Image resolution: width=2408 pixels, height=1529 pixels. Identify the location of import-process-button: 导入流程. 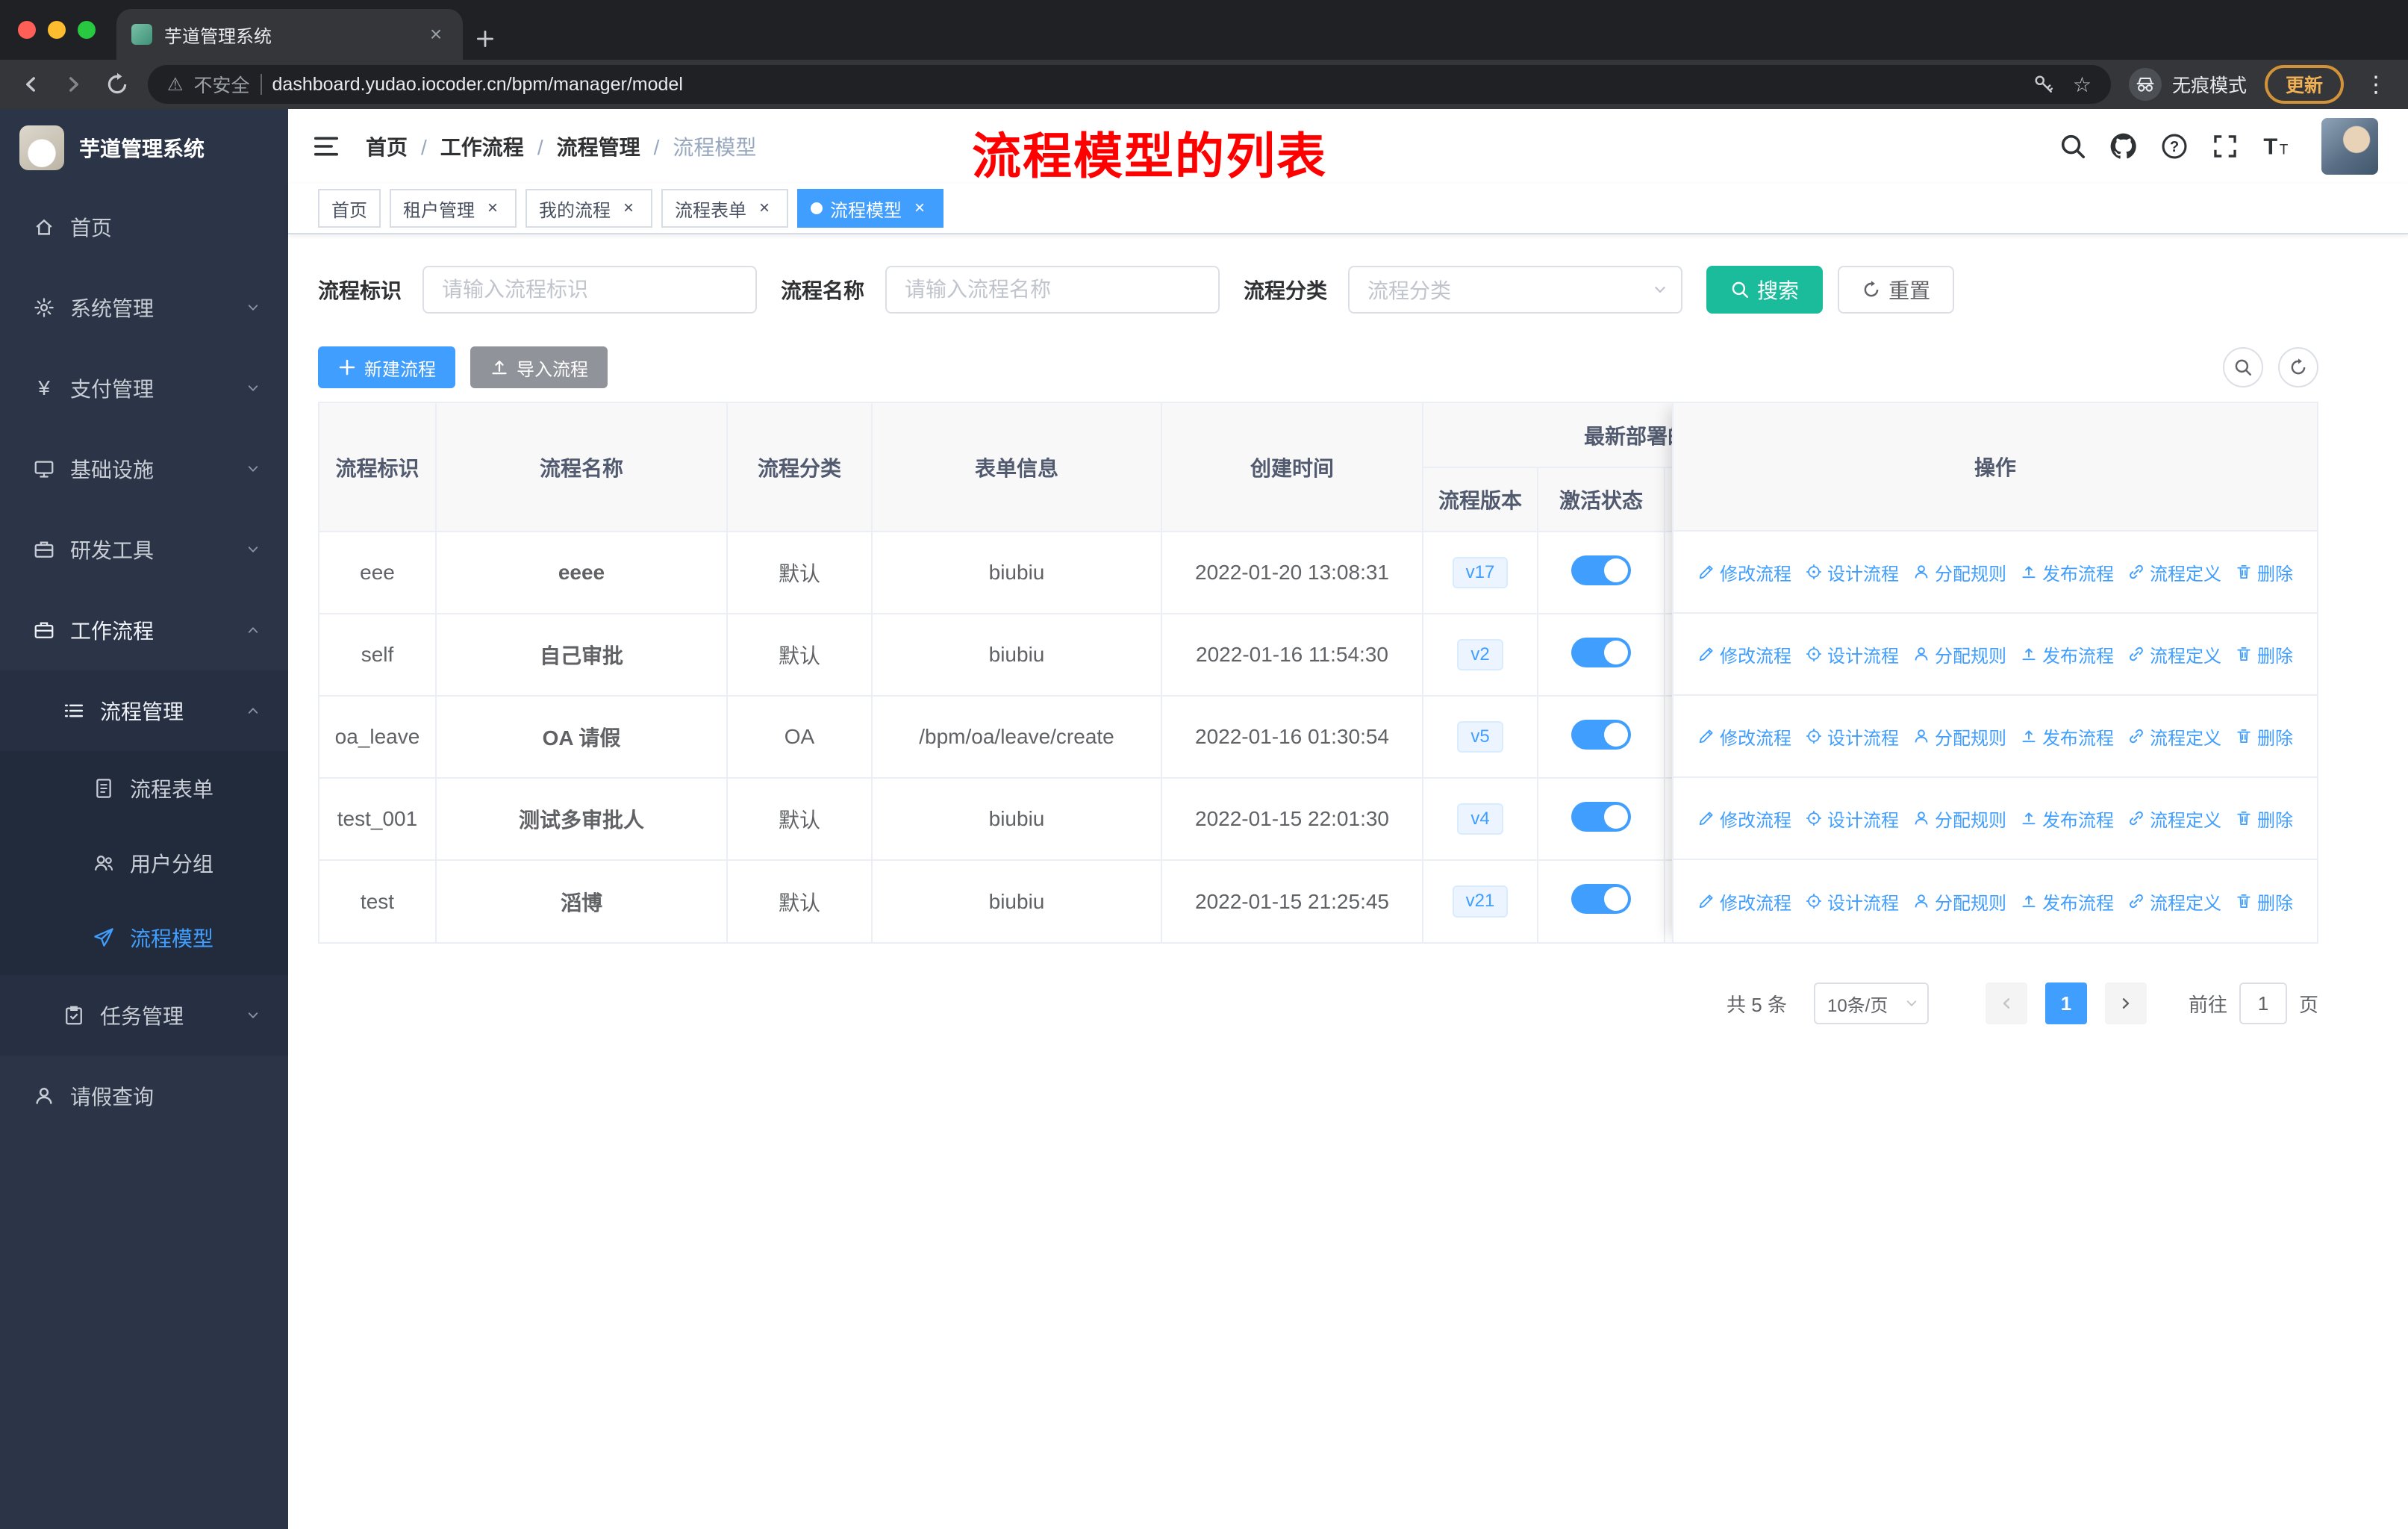
(539, 367).